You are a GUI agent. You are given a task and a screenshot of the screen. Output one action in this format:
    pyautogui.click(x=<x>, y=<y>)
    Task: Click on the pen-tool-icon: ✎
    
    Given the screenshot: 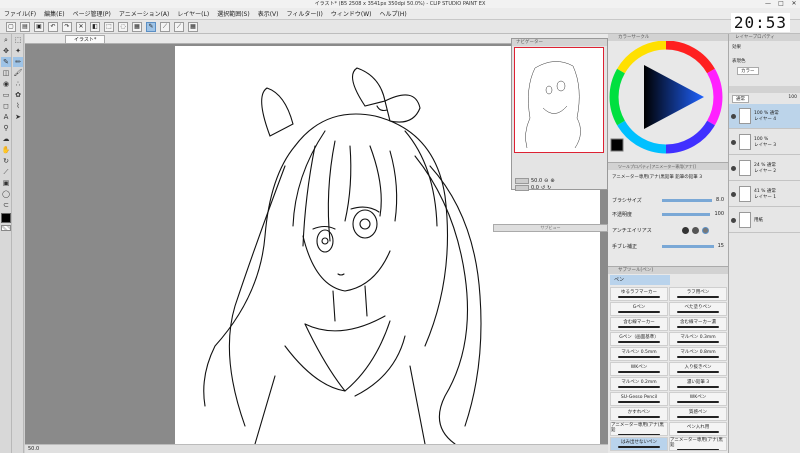 What is the action you would take?
    pyautogui.click(x=6, y=62)
    